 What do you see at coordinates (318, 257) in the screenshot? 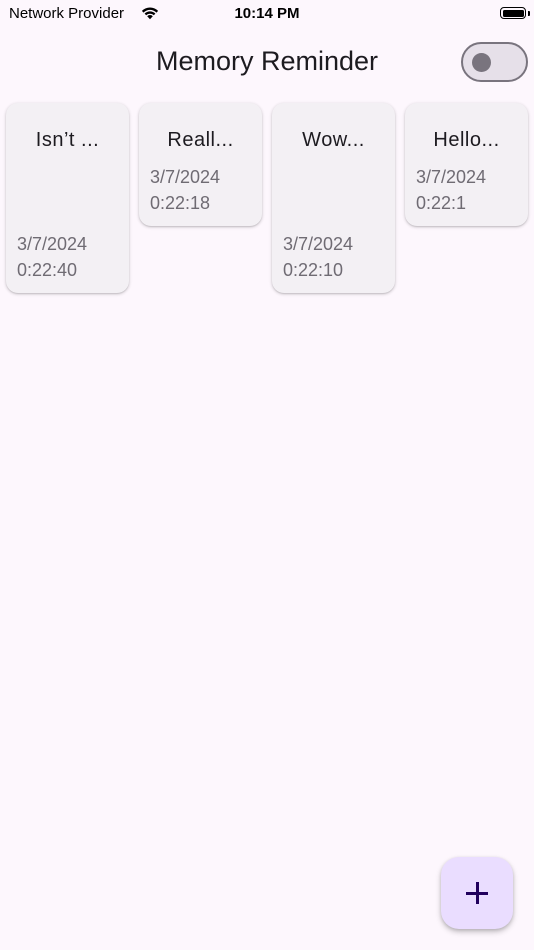
I see `card-date: 3/7/2024 0:22:10` at bounding box center [318, 257].